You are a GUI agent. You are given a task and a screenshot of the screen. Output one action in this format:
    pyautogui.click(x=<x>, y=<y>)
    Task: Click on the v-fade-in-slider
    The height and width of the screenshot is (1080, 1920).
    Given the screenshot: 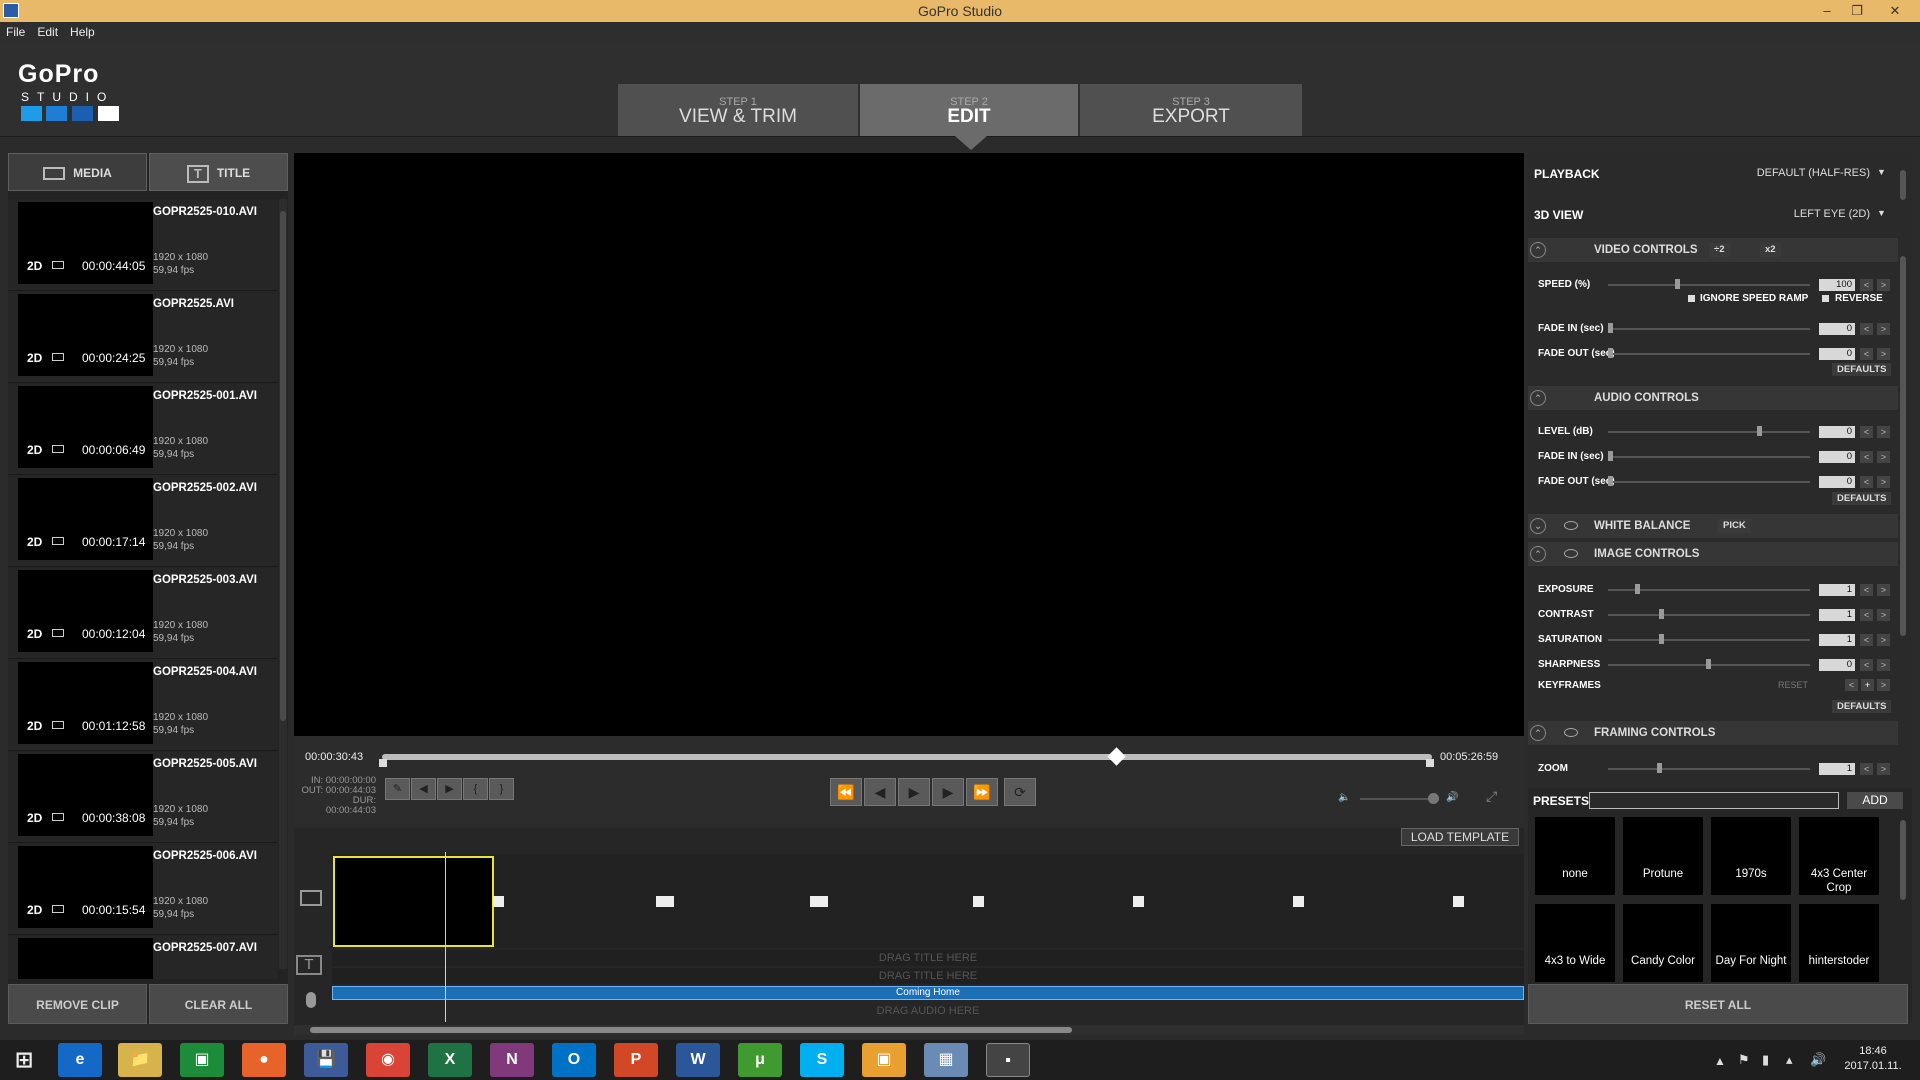 What is the action you would take?
    pyautogui.click(x=1709, y=329)
    